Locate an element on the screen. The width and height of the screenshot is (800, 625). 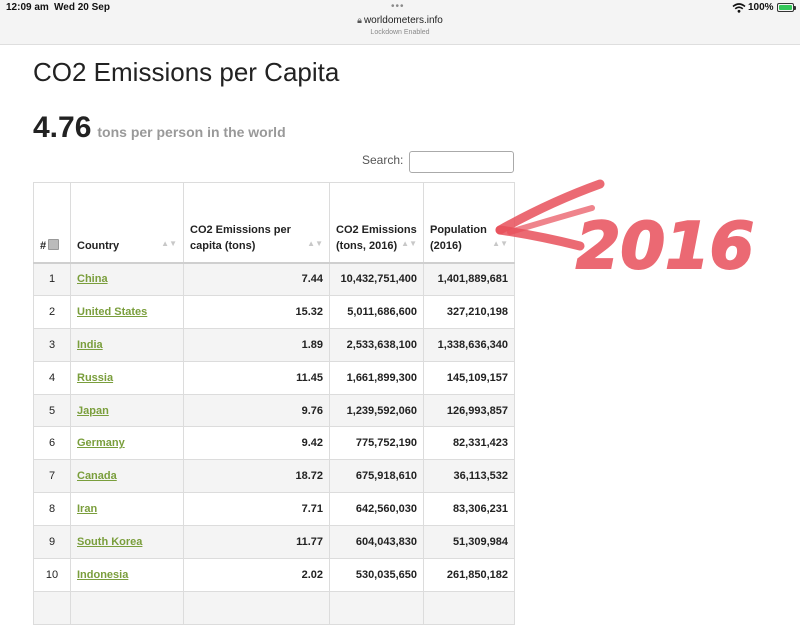
rank-cell: 6 is located at coordinates (52, 443).